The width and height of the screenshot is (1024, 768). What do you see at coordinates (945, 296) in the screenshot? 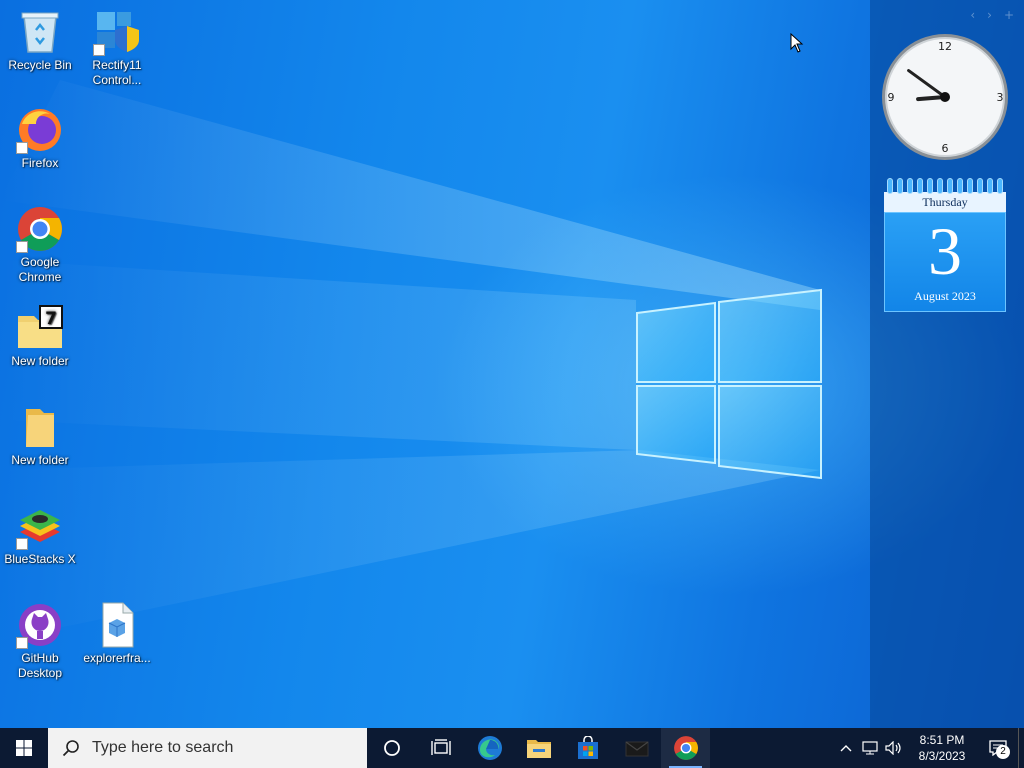
I see `calendar-month-year: August 2023` at bounding box center [945, 296].